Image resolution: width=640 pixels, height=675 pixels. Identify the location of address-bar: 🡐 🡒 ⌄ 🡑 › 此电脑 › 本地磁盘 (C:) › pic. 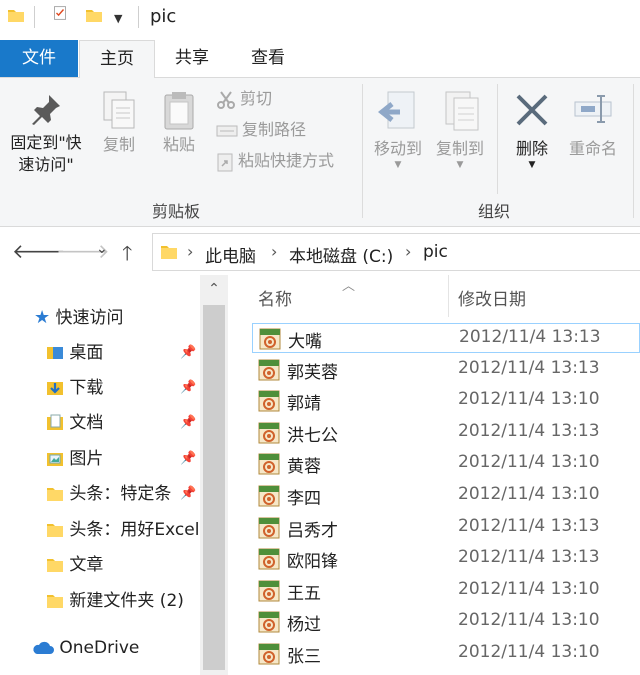
(320, 251).